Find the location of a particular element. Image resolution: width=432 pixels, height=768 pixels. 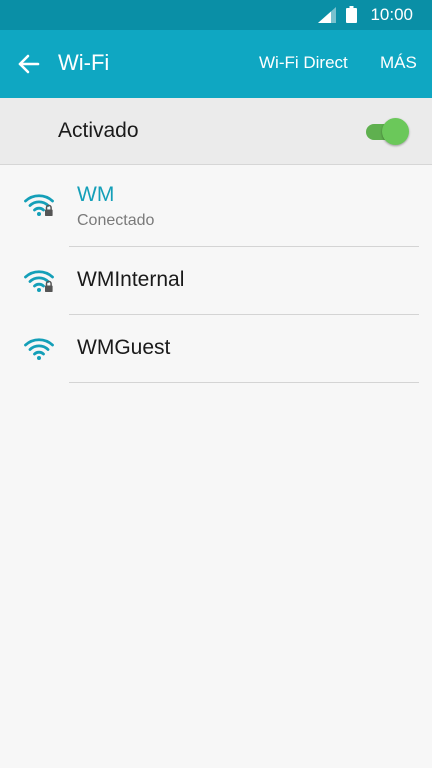

status-time: 10:00 is located at coordinates (391, 14).